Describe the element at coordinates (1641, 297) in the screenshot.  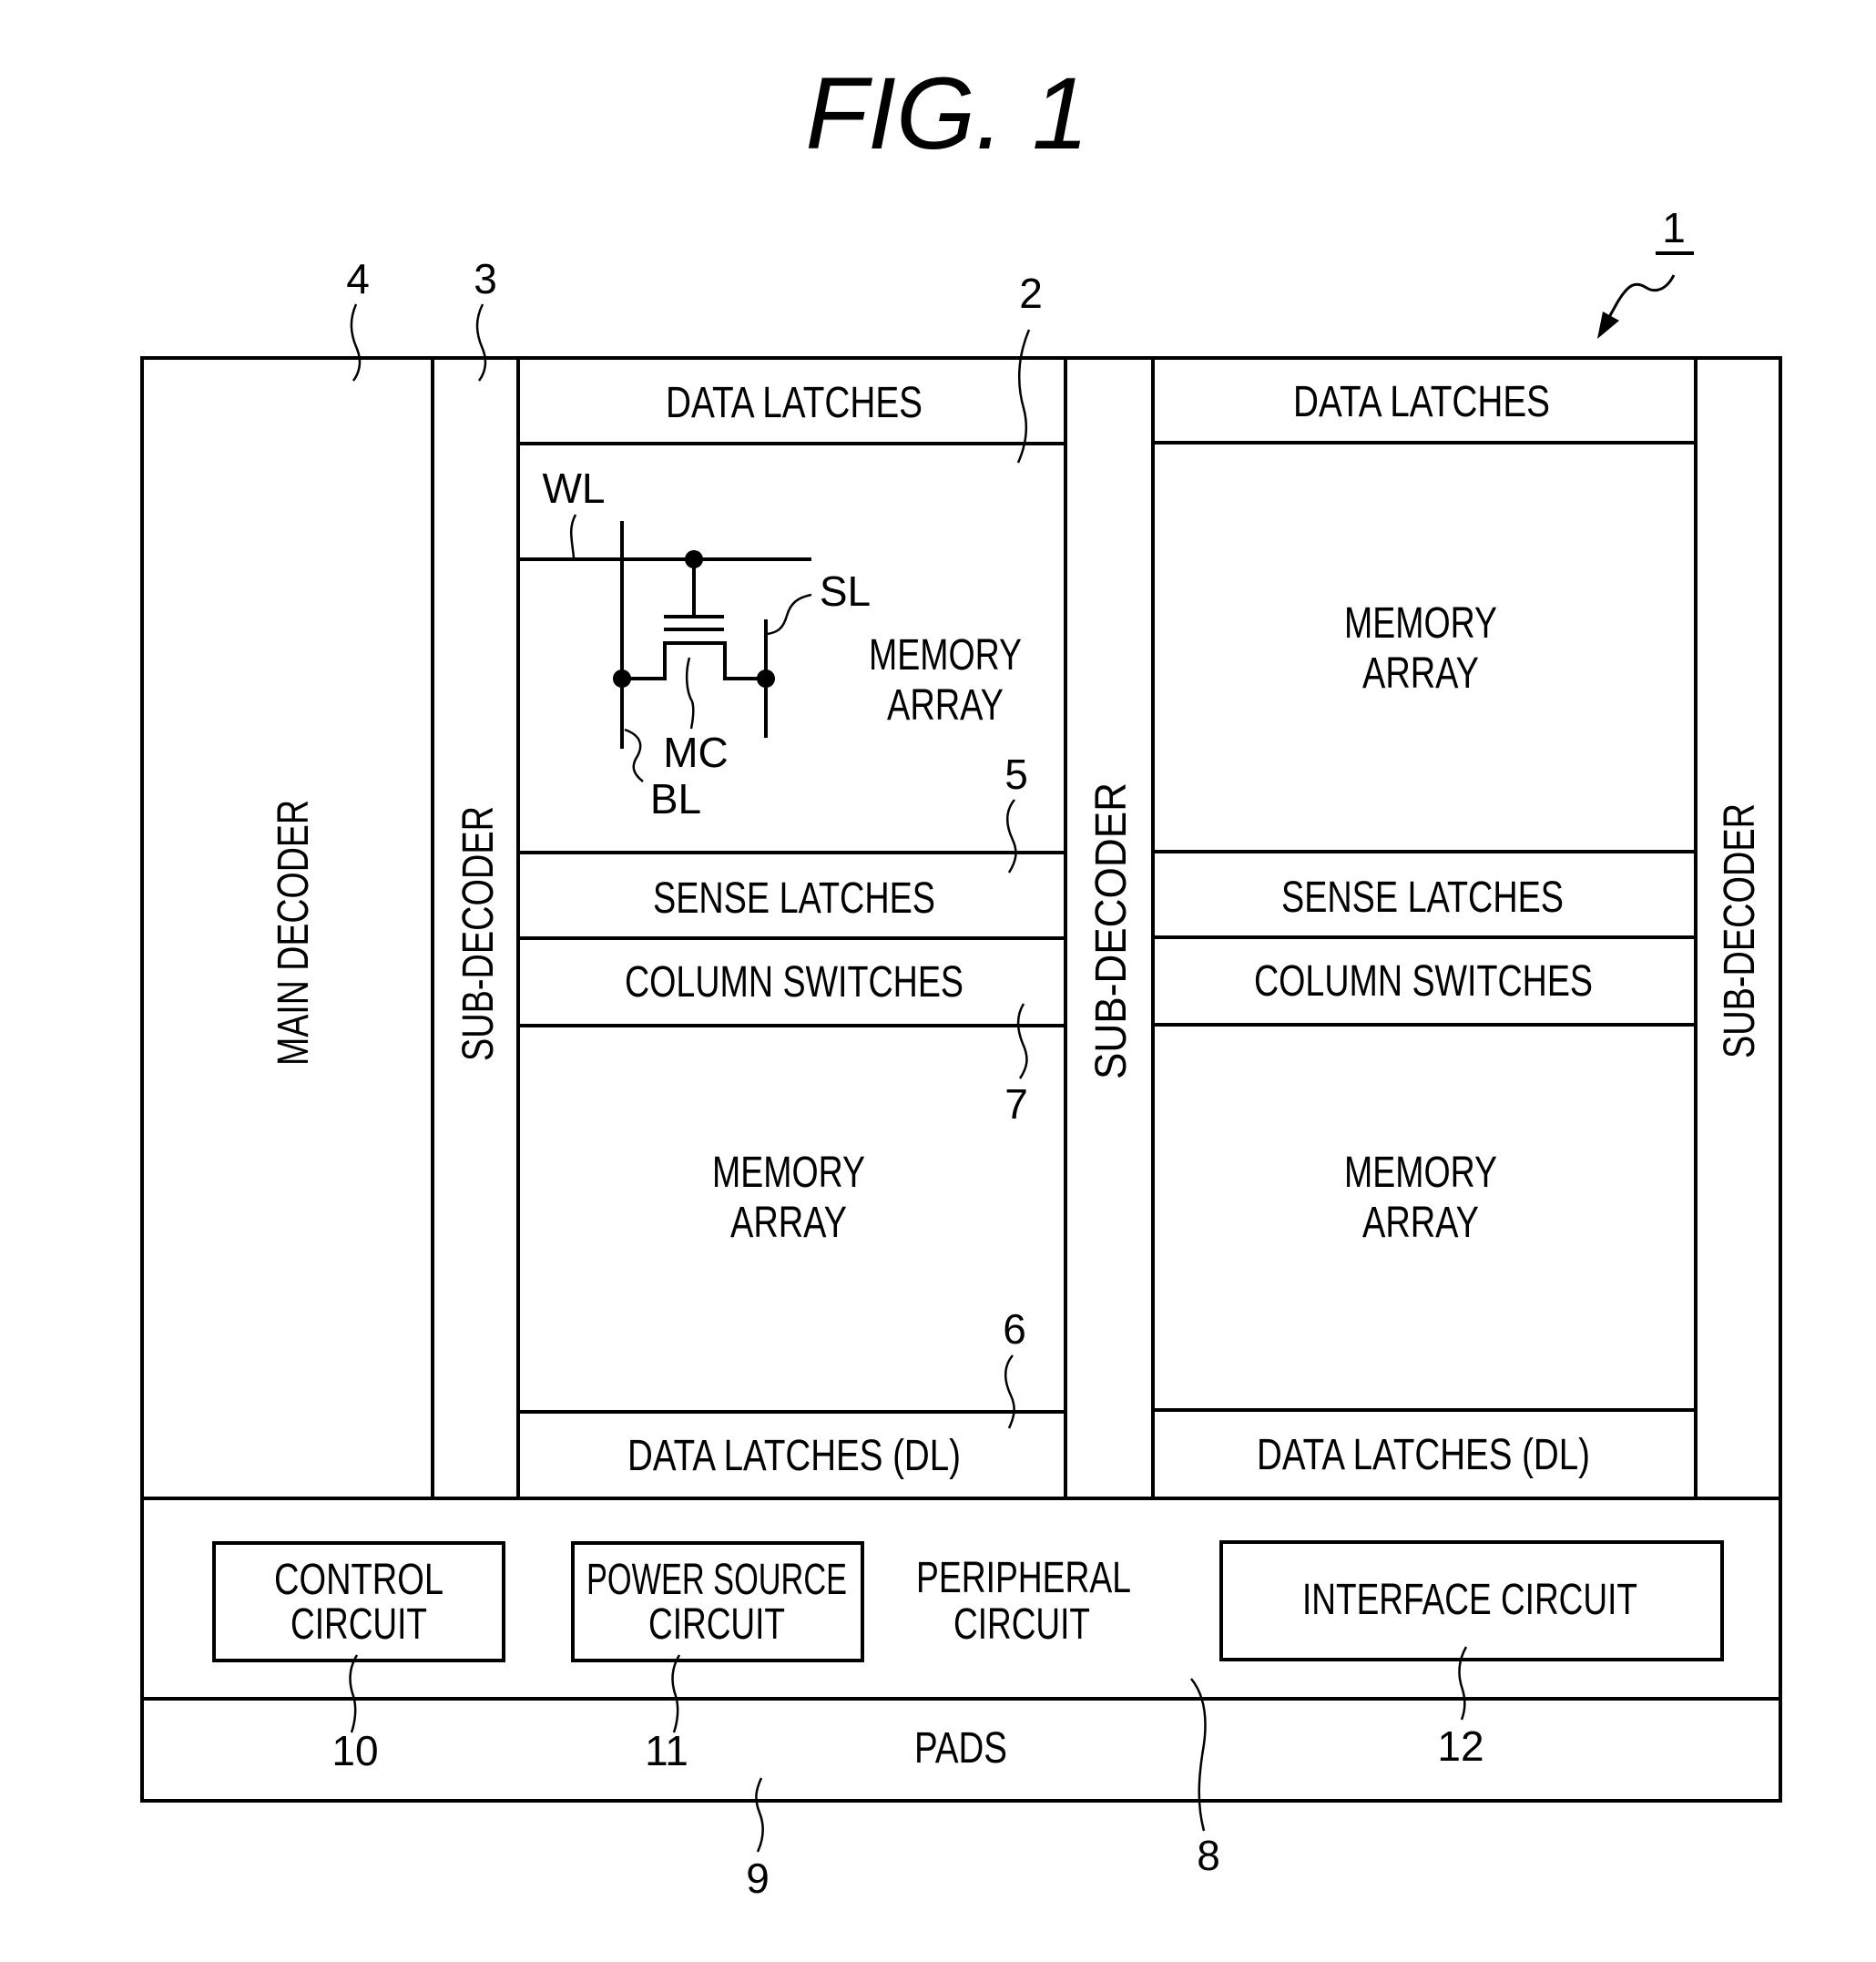
I see `device-ref-arrow-line` at that location.